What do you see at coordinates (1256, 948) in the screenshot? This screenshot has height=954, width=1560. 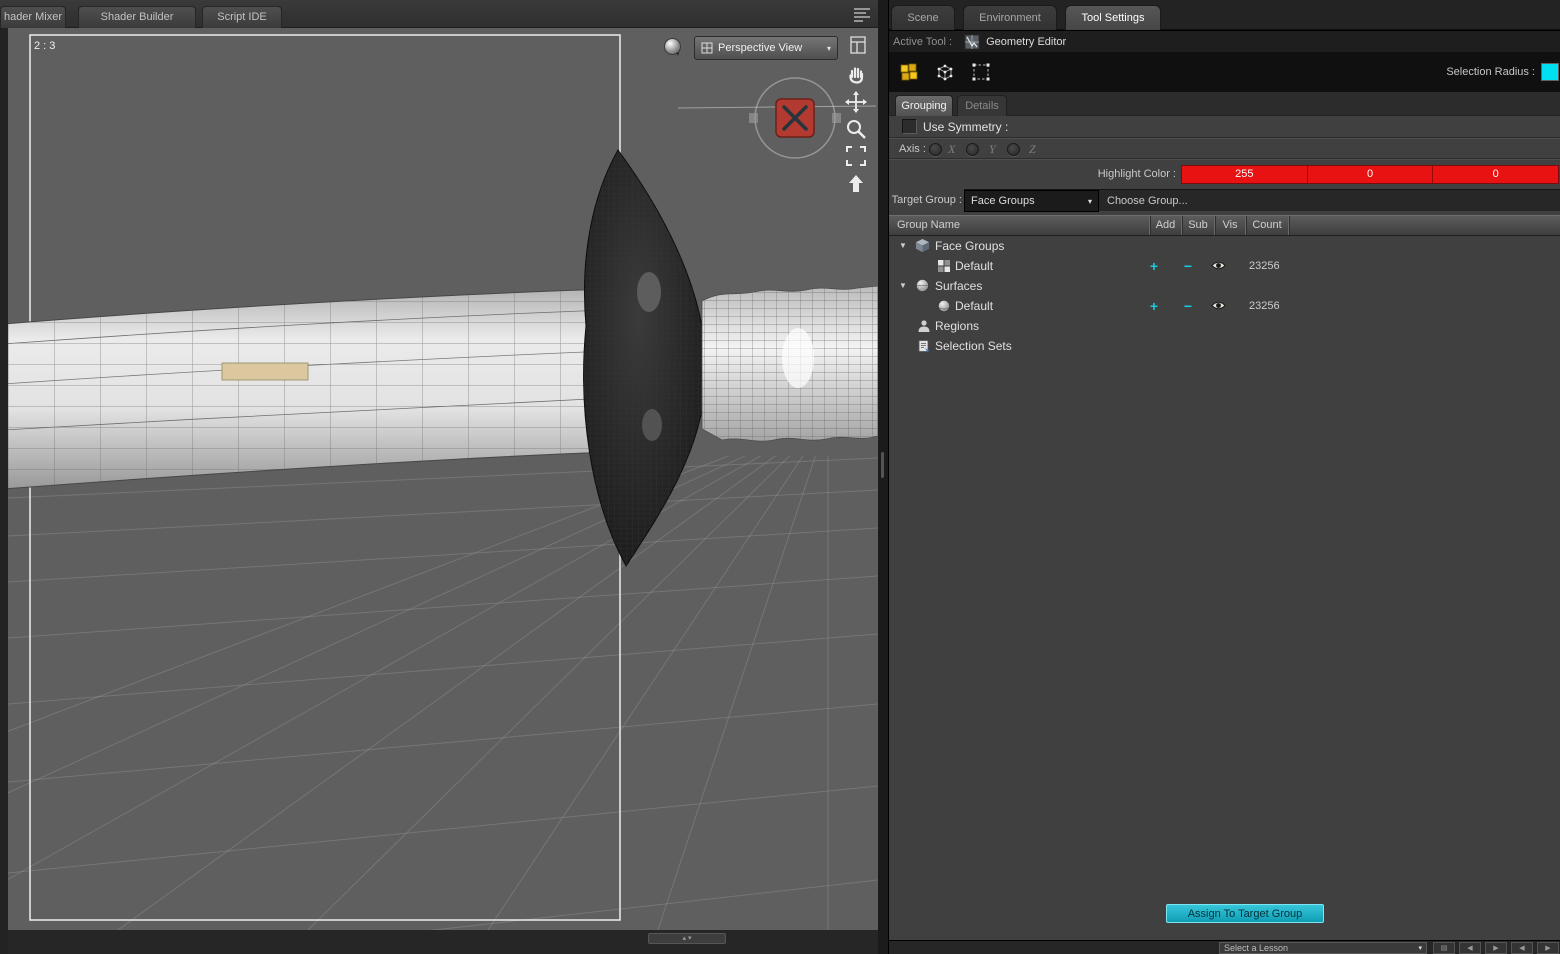 I see `lesson-dropdown-value: Select a Lesson` at bounding box center [1256, 948].